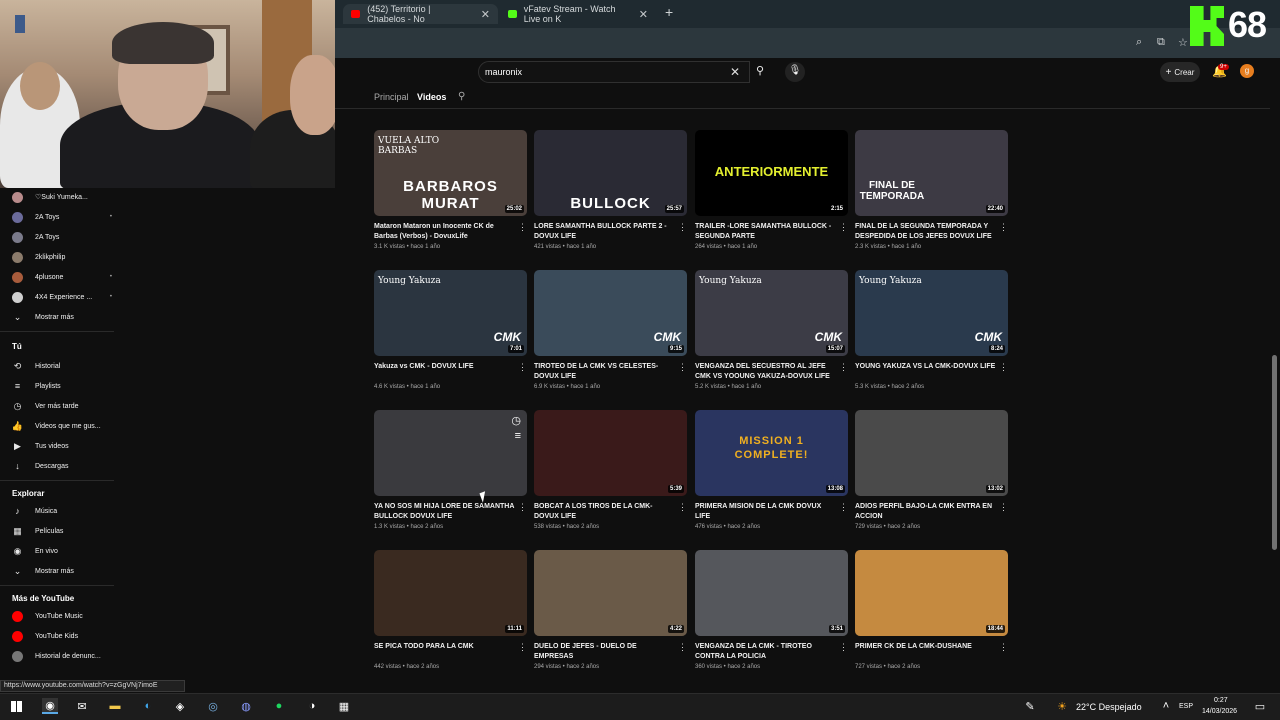 Image resolution: width=1280 pixels, height=720 pixels. Describe the element at coordinates (450, 173) in the screenshot. I see `video-thumbnail: VUELA ALTO BARBAS BARBAROS MURAT 25:02` at that location.